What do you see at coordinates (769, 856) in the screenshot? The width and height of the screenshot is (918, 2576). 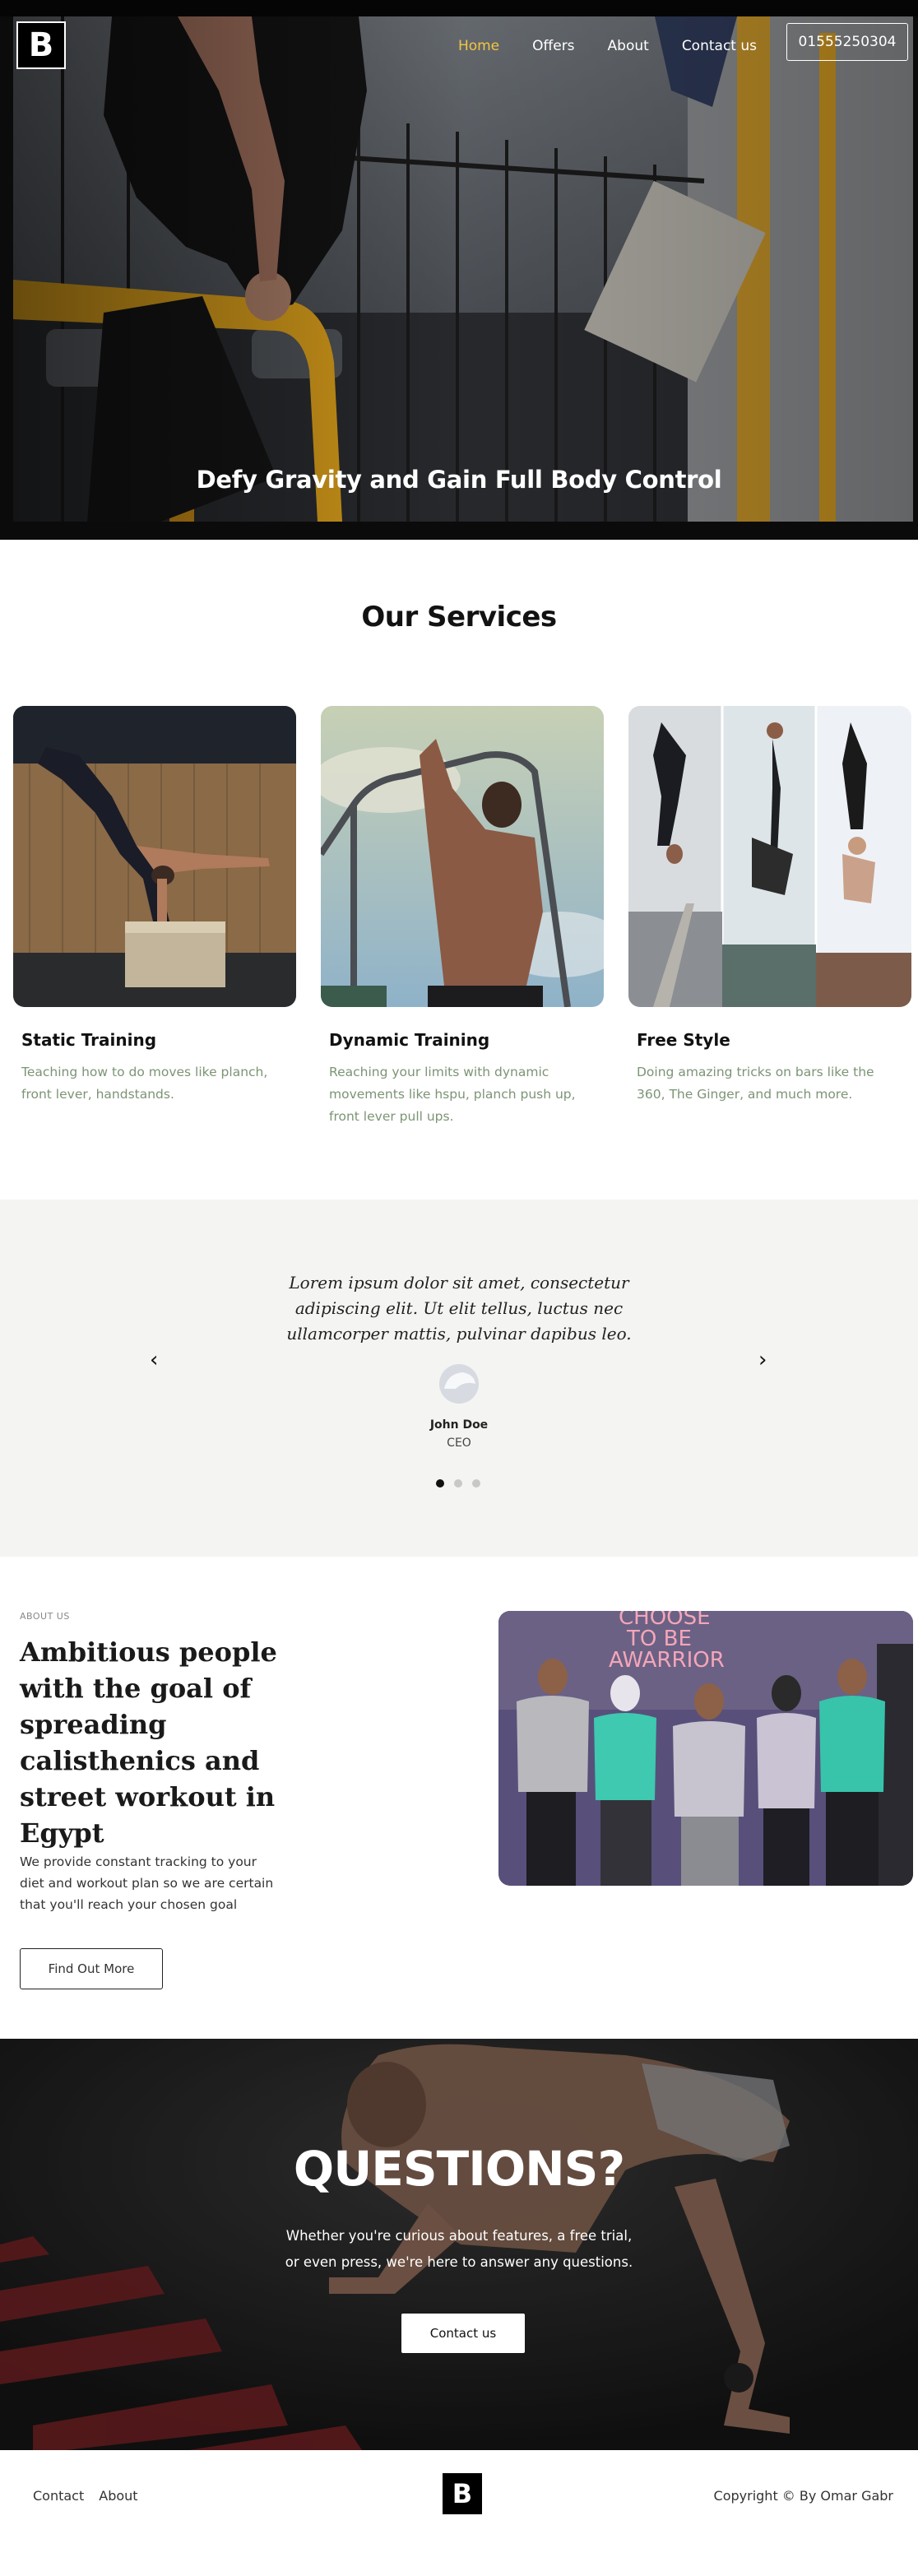 I see `service-image-freestyle` at bounding box center [769, 856].